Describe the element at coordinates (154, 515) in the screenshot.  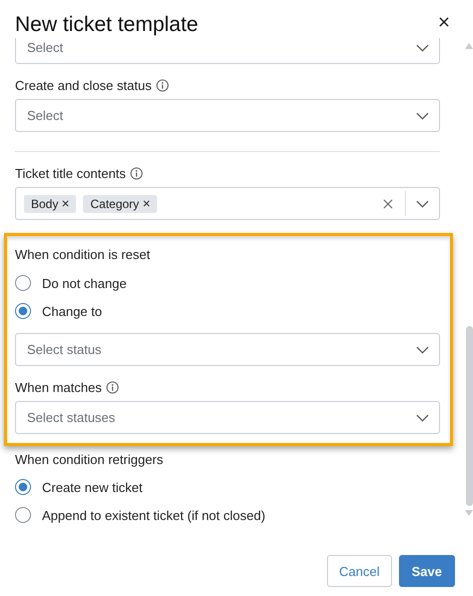
I see `radio-label: Append to existent ticket (if not closed)` at that location.